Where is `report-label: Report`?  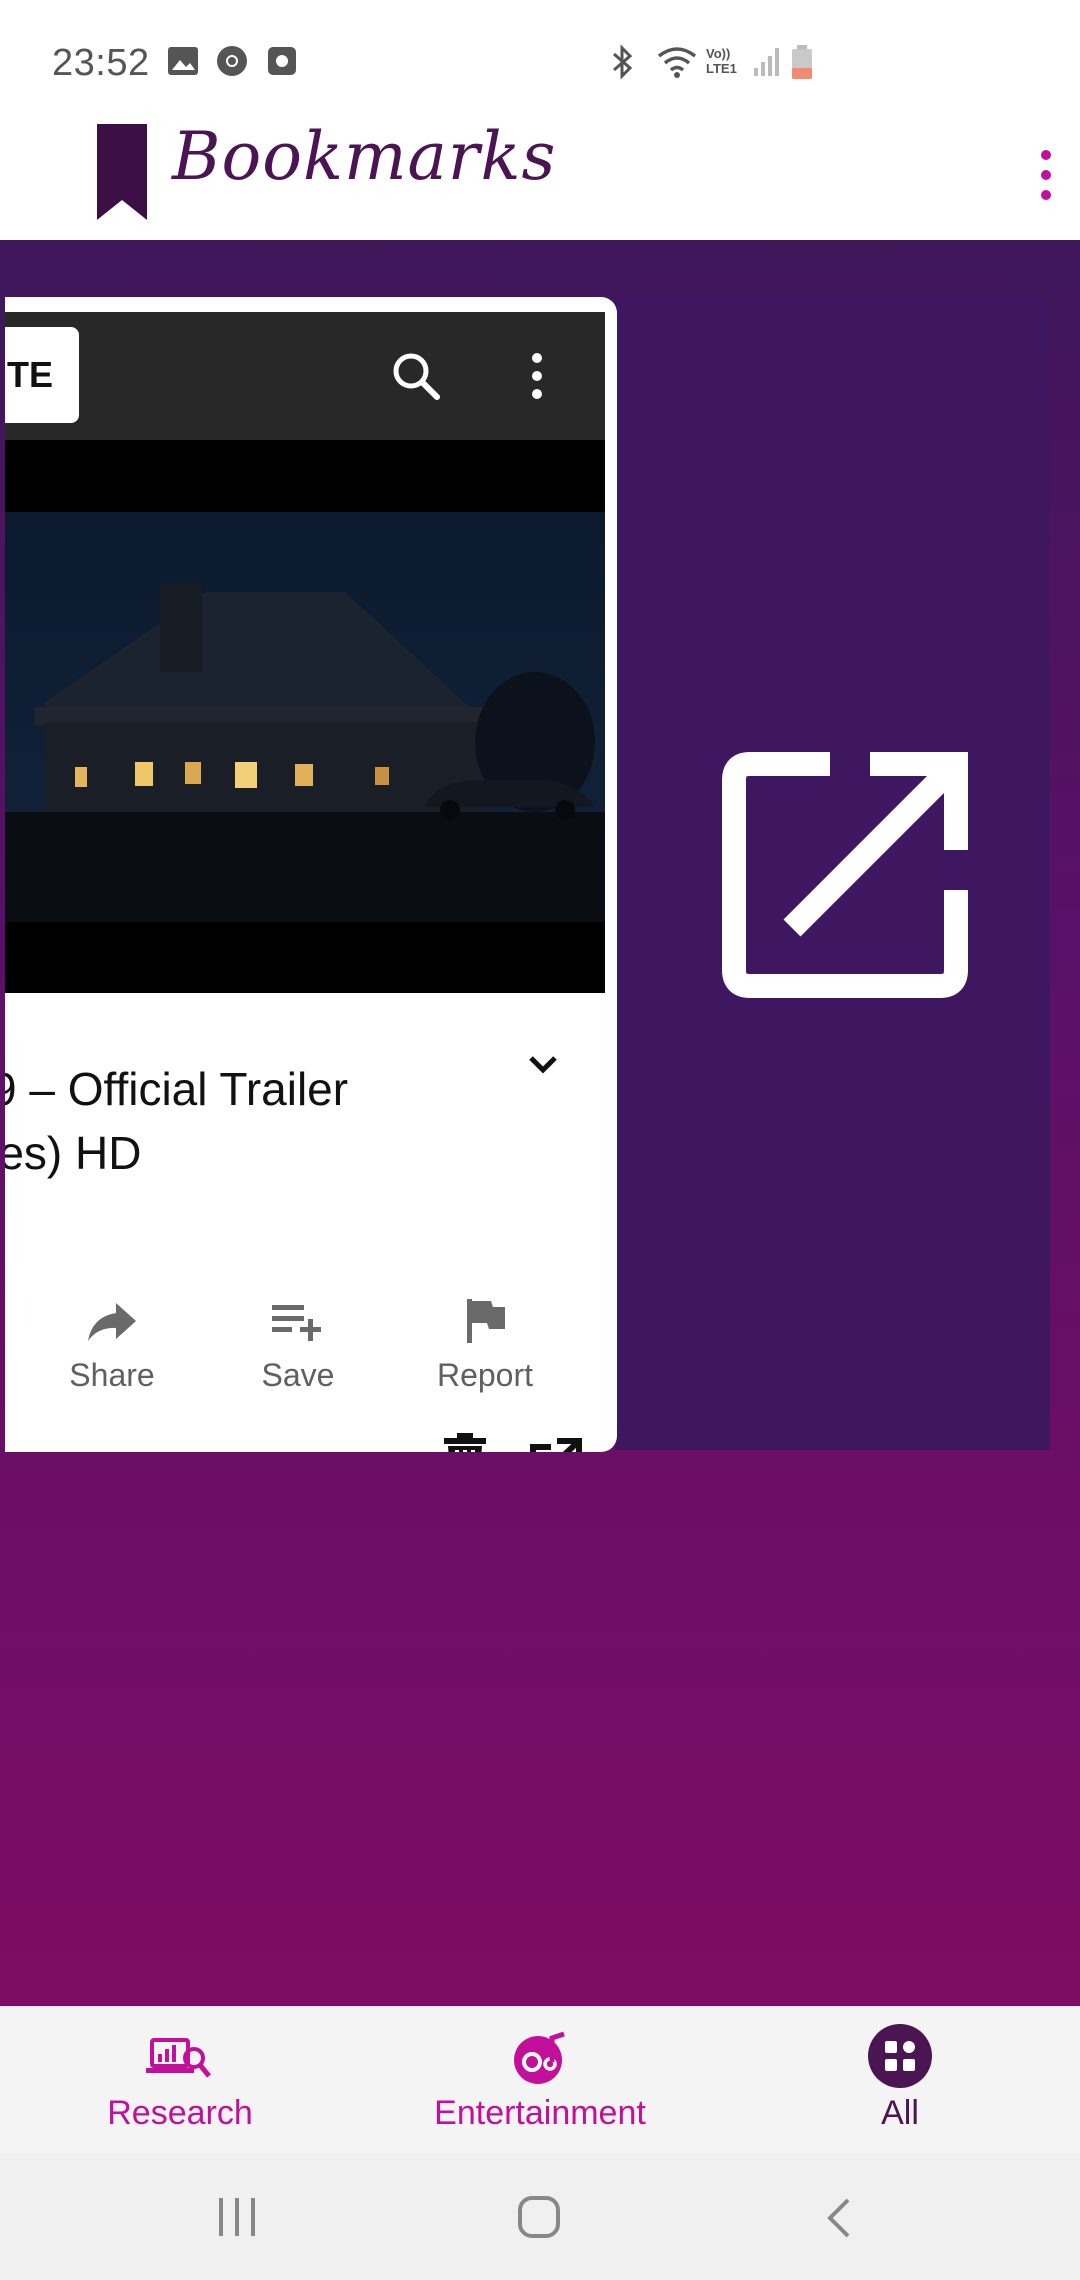
report-label: Report is located at coordinates (485, 1375).